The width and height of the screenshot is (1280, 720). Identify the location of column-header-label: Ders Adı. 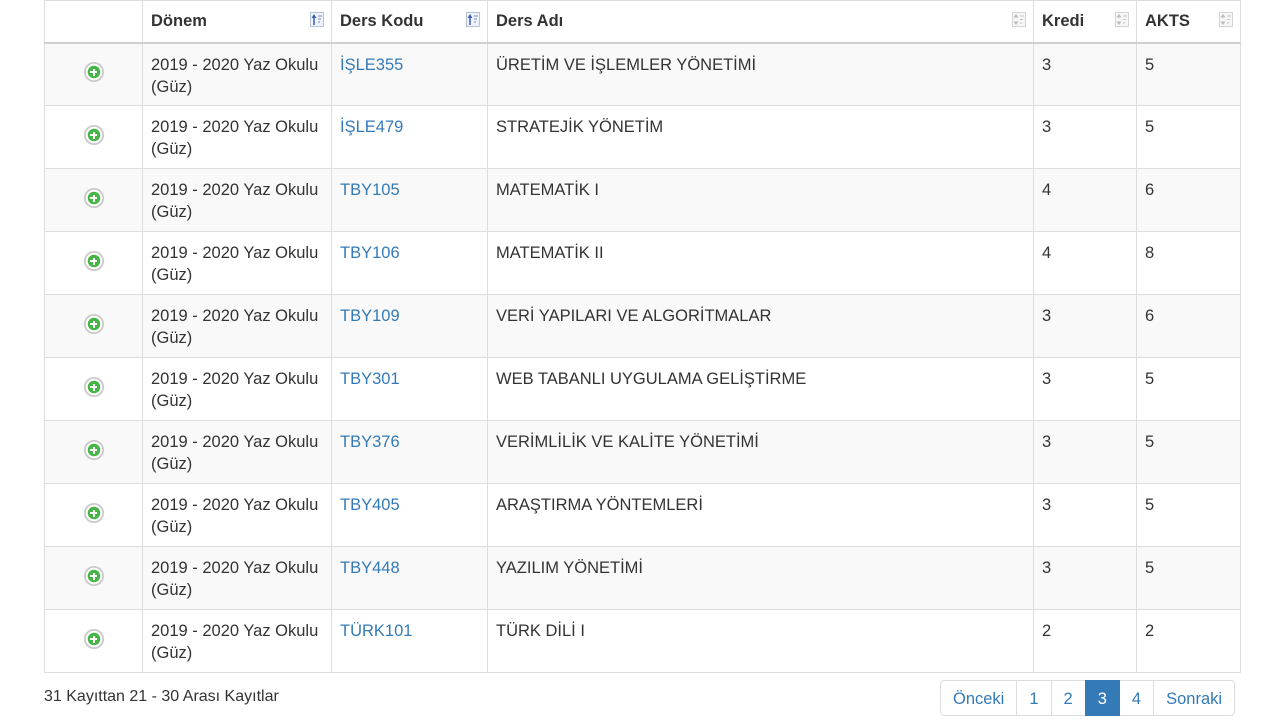
(530, 21).